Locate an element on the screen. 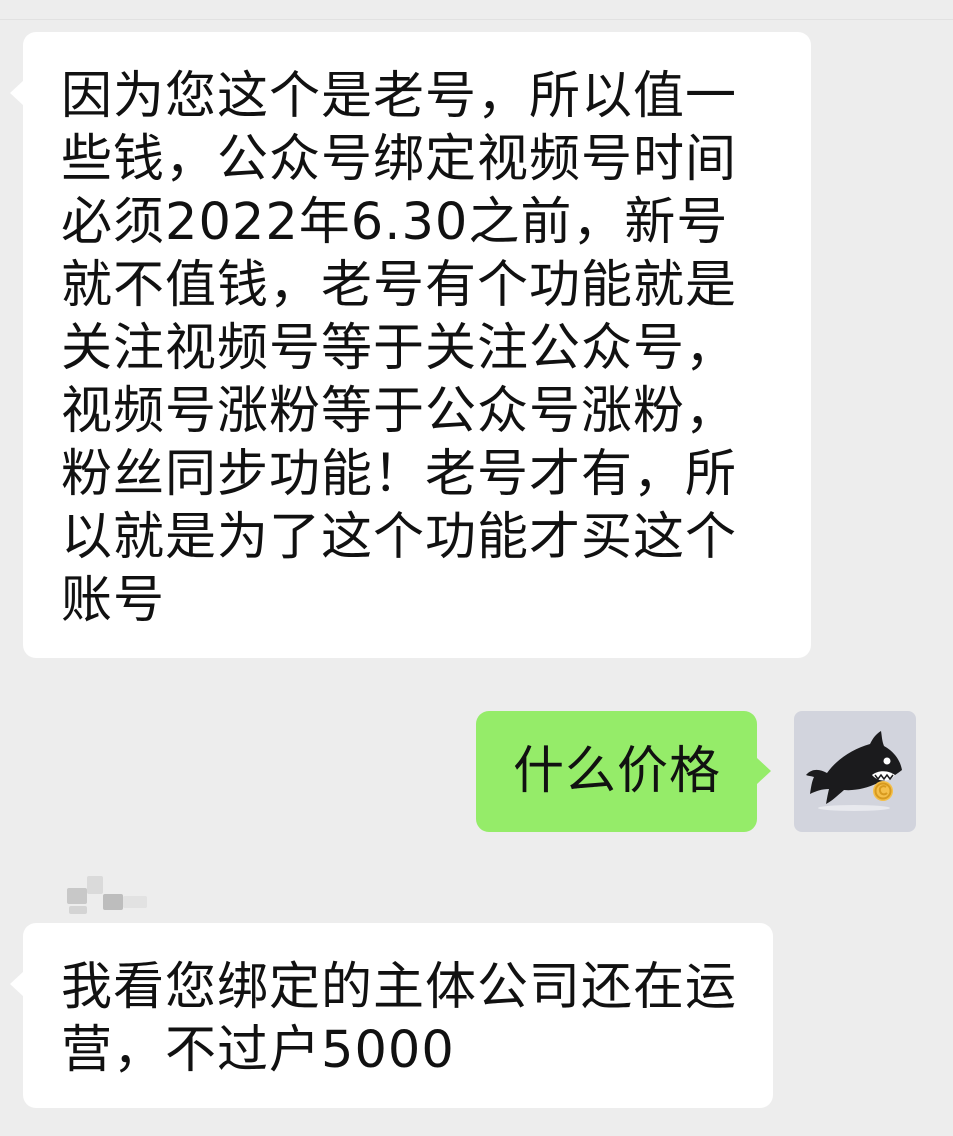 The width and height of the screenshot is (953, 1136). sender-name-redacted is located at coordinates (108, 897).